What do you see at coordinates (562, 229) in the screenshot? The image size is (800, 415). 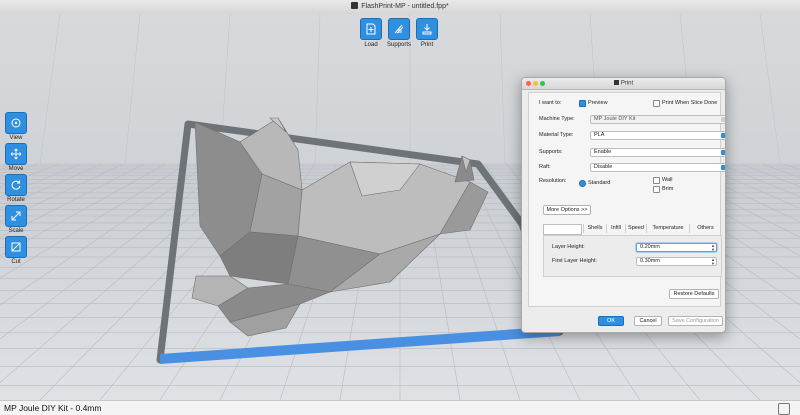 I see `tab-blank` at bounding box center [562, 229].